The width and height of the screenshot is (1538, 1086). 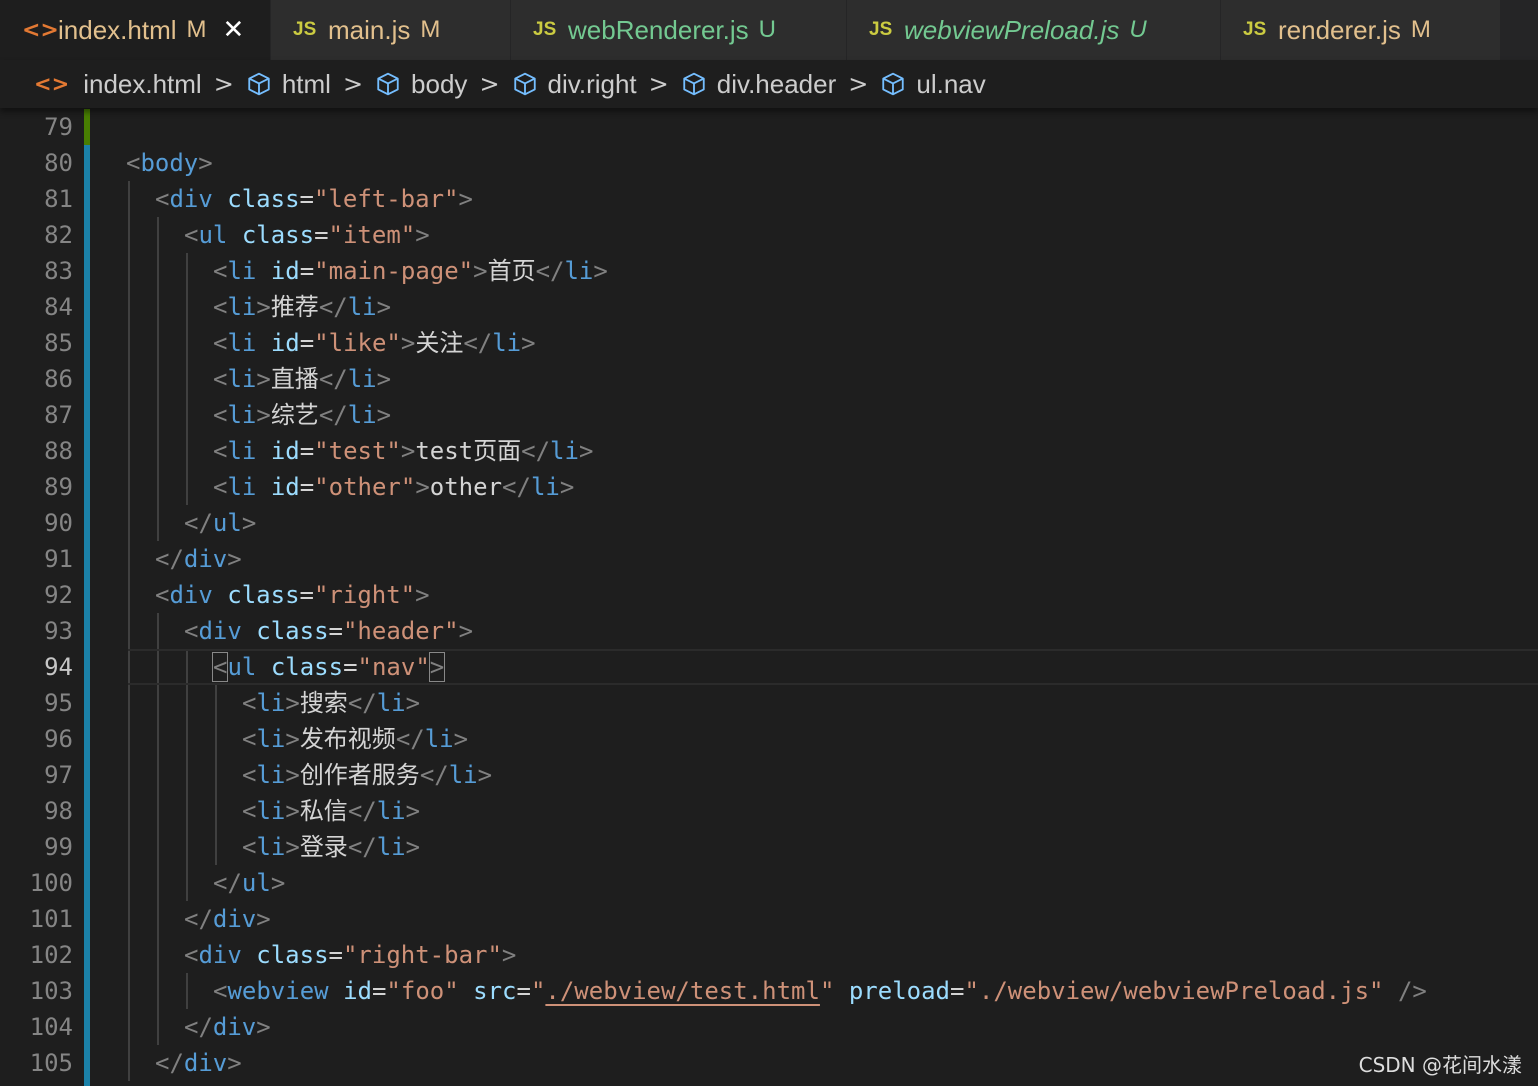 I want to click on attribute-value: "like", so click(x=357, y=343).